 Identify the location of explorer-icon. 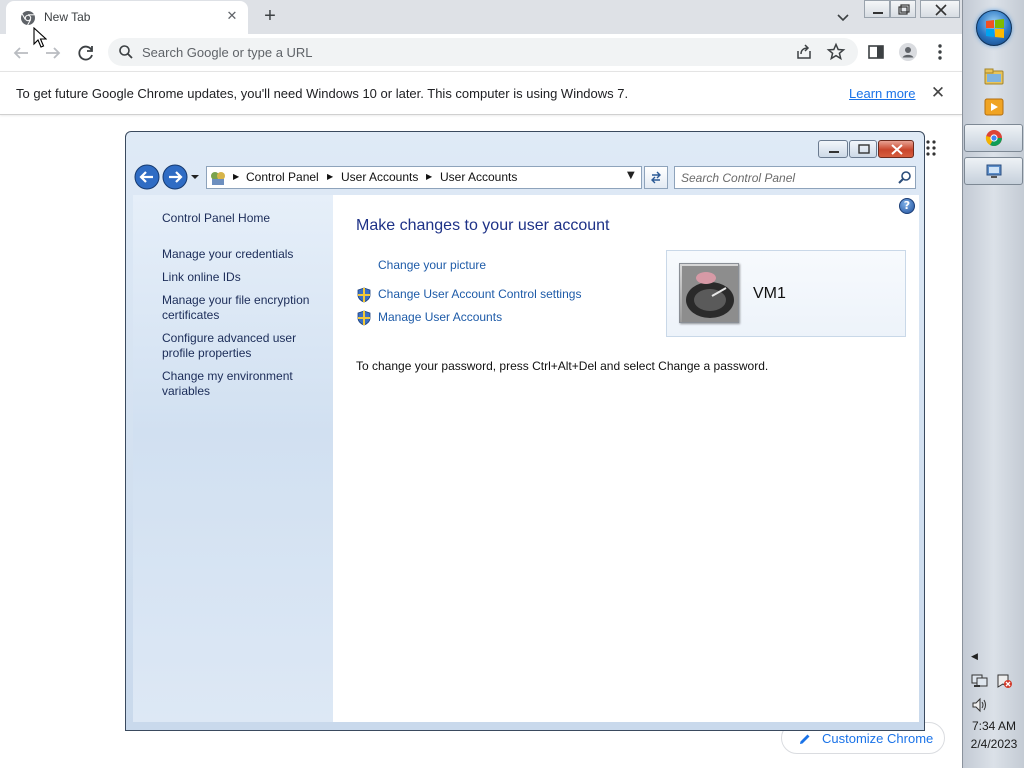
(994, 77).